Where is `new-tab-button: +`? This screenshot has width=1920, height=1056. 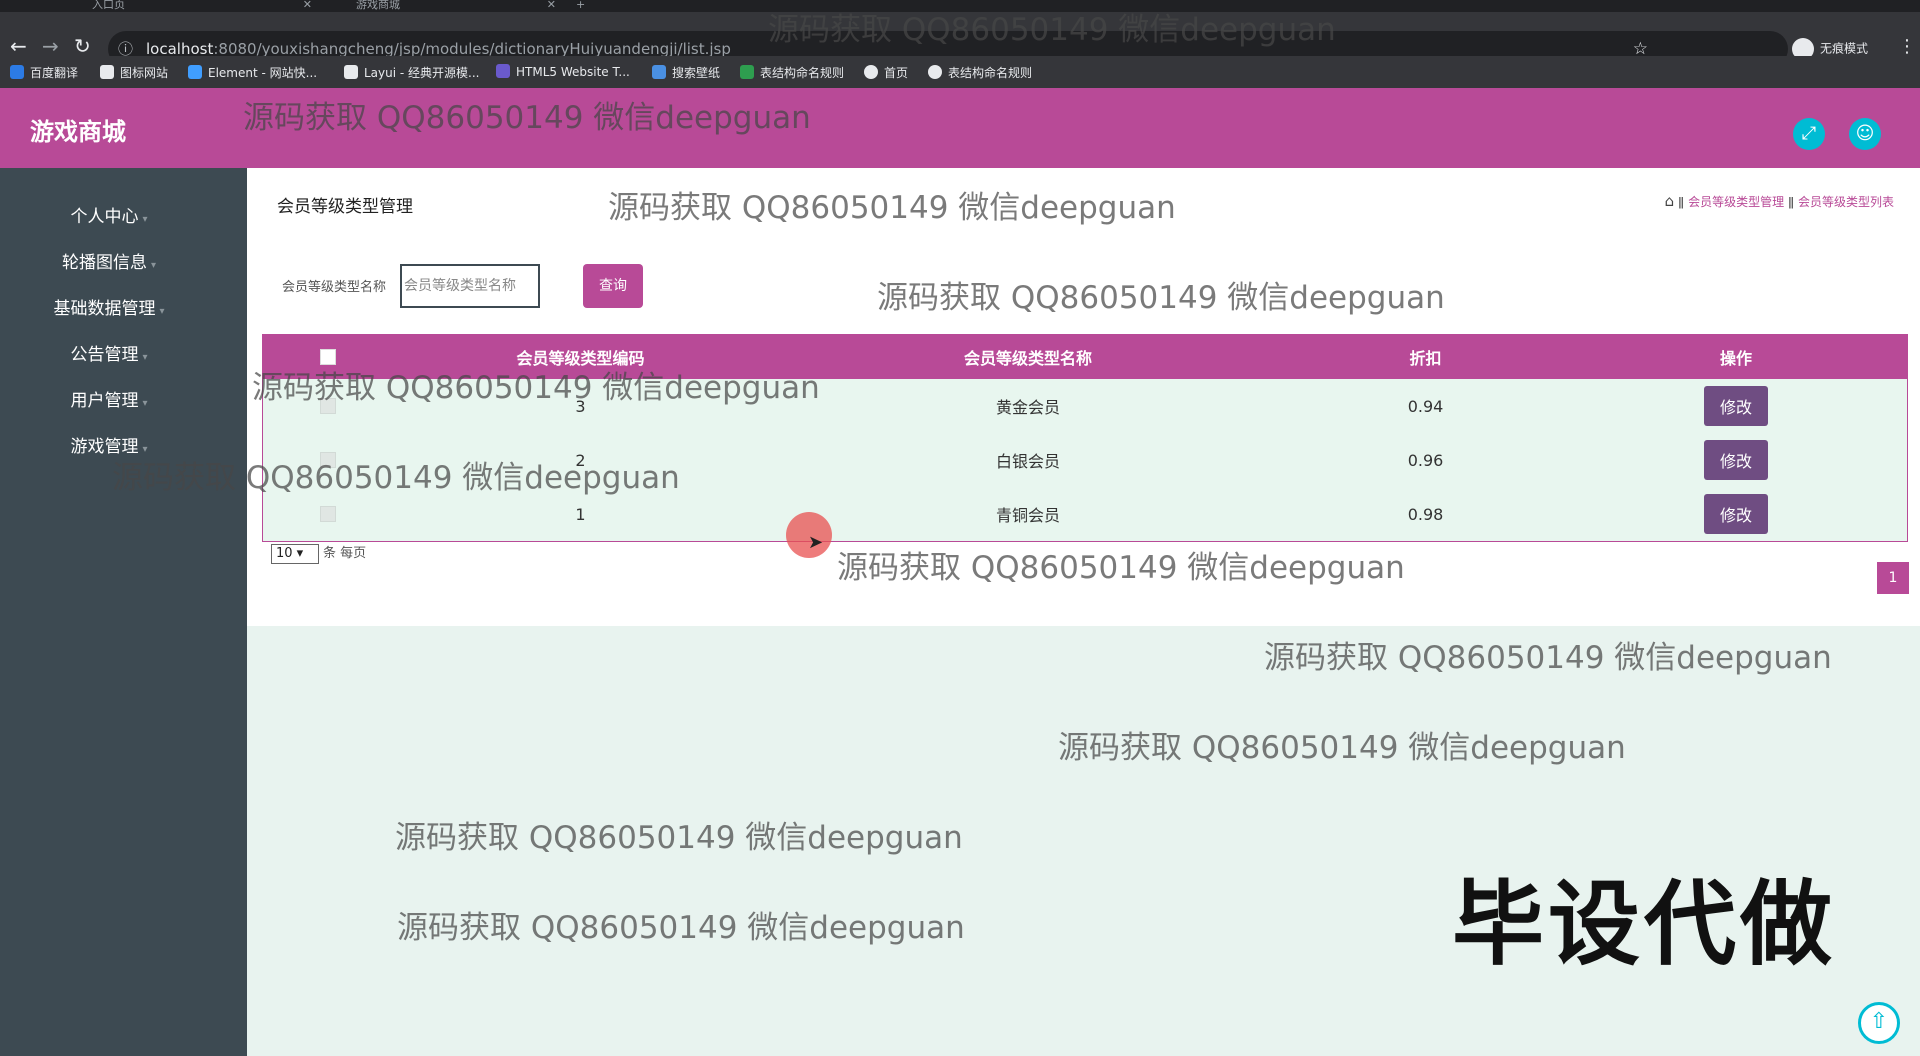
new-tab-button: + is located at coordinates (586, 6).